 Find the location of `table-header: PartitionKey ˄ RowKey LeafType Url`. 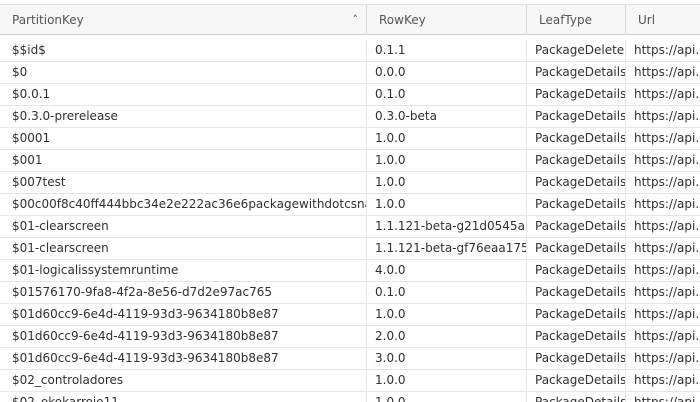

table-header: PartitionKey ˄ RowKey LeafType Url is located at coordinates (350, 19).